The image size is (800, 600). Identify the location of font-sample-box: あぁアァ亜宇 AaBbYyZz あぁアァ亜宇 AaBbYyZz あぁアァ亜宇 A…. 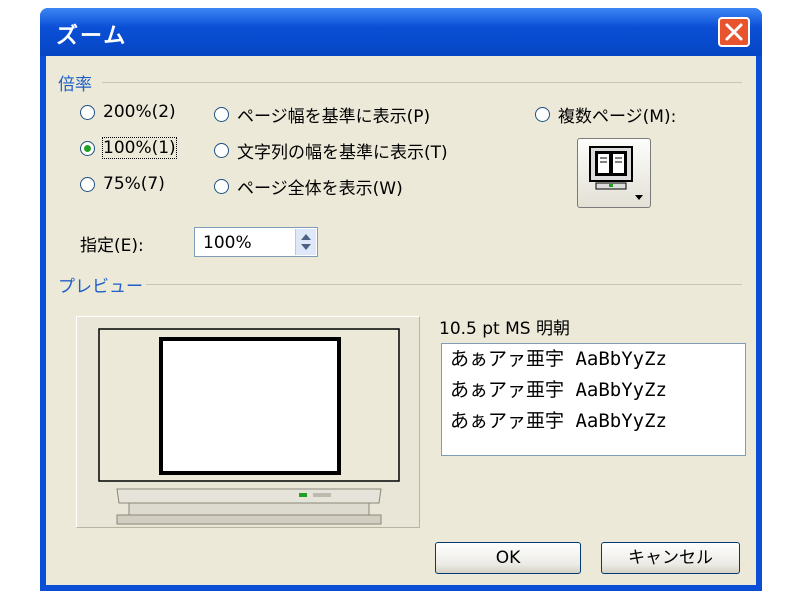
(593, 399).